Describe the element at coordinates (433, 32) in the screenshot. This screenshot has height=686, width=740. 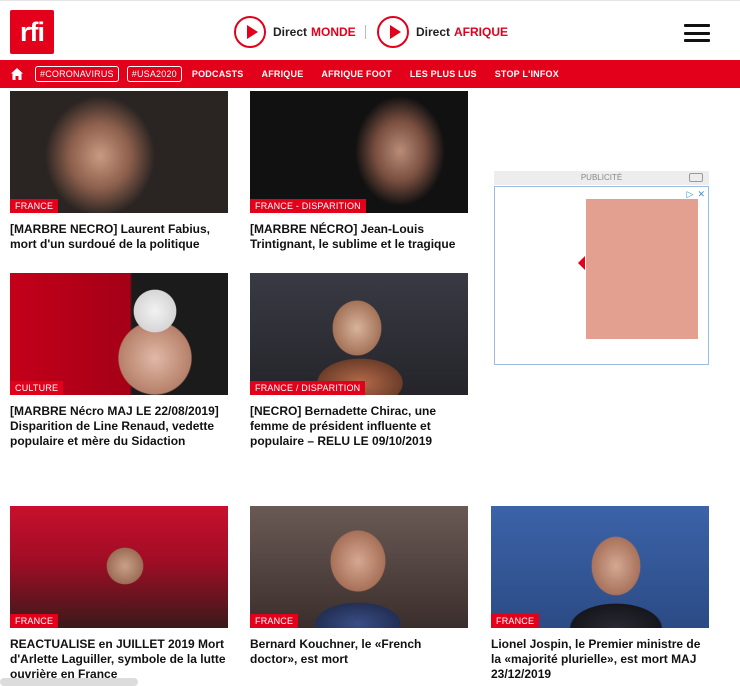
I see `direct-afrique-prefix: Direct` at that location.